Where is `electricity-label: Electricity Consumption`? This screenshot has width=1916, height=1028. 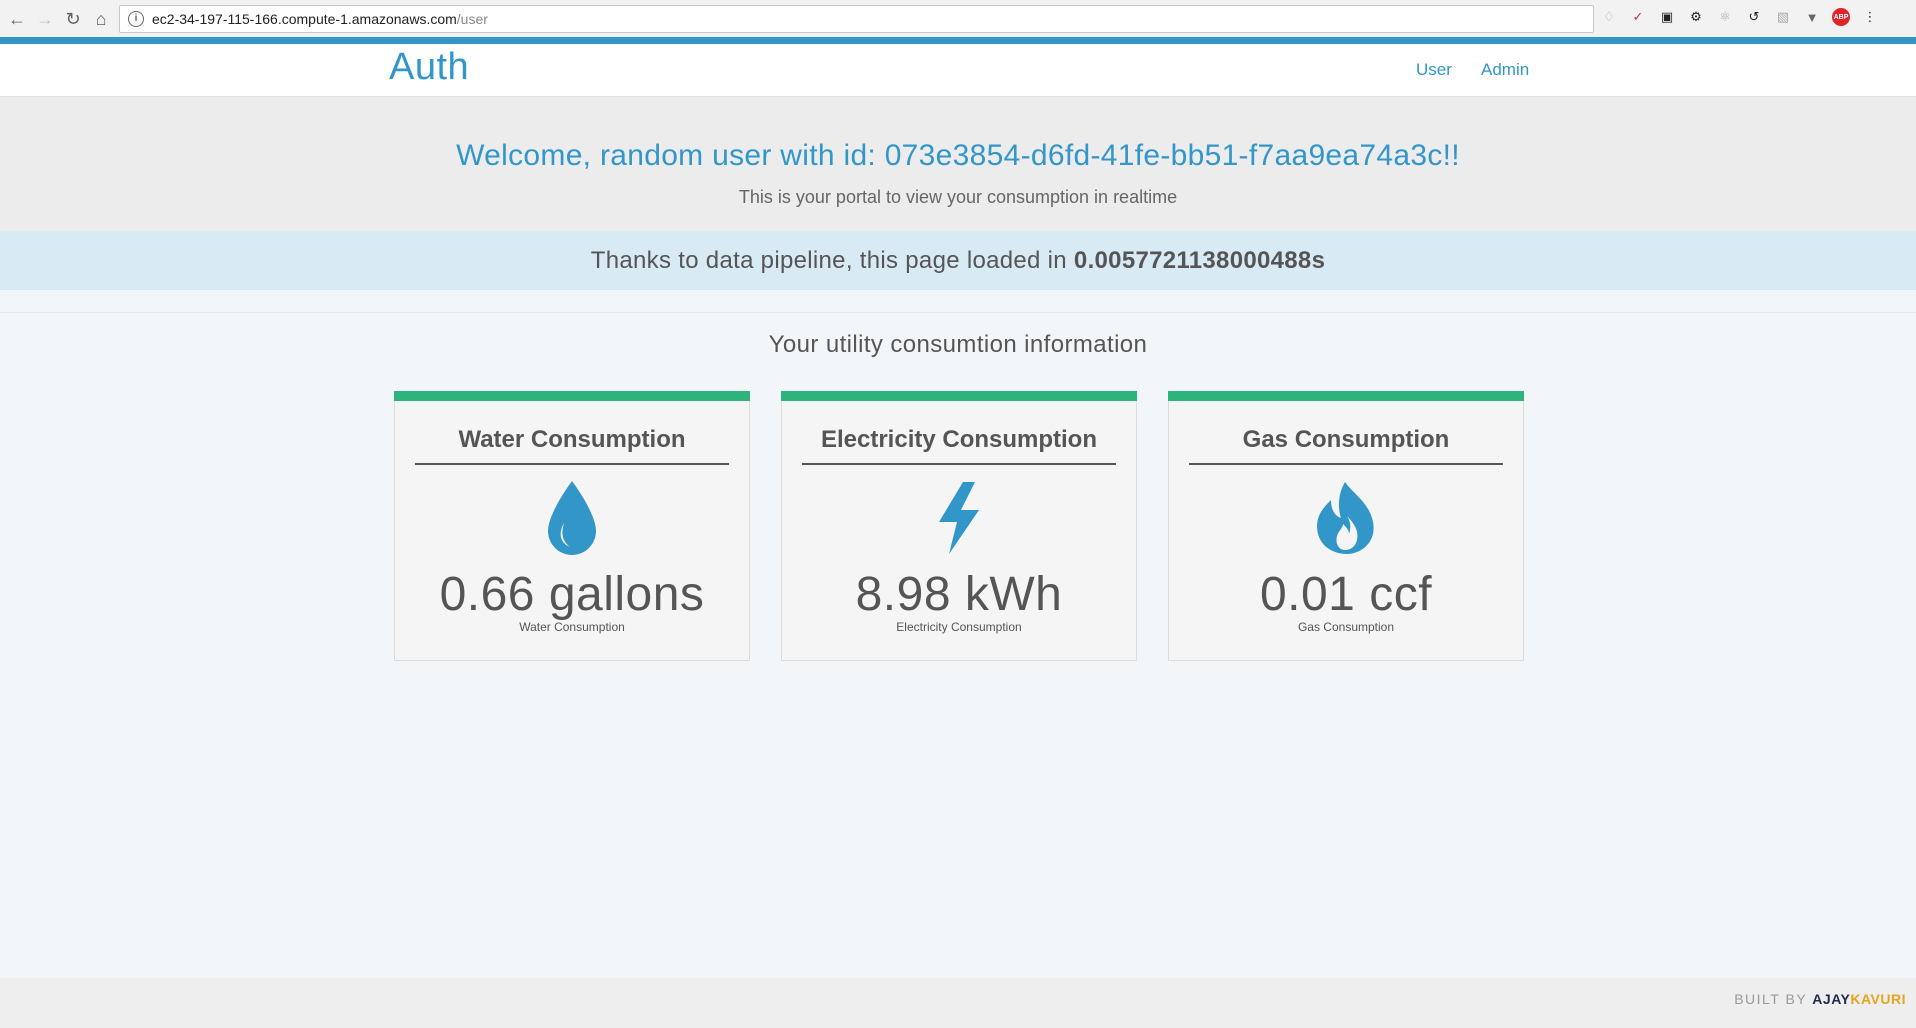 electricity-label: Electricity Consumption is located at coordinates (959, 627).